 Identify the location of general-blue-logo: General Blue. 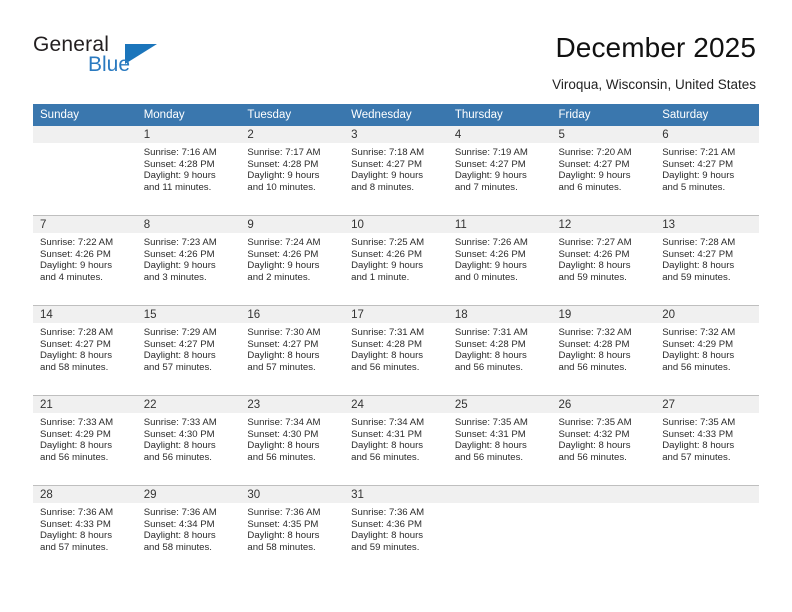
(113, 57).